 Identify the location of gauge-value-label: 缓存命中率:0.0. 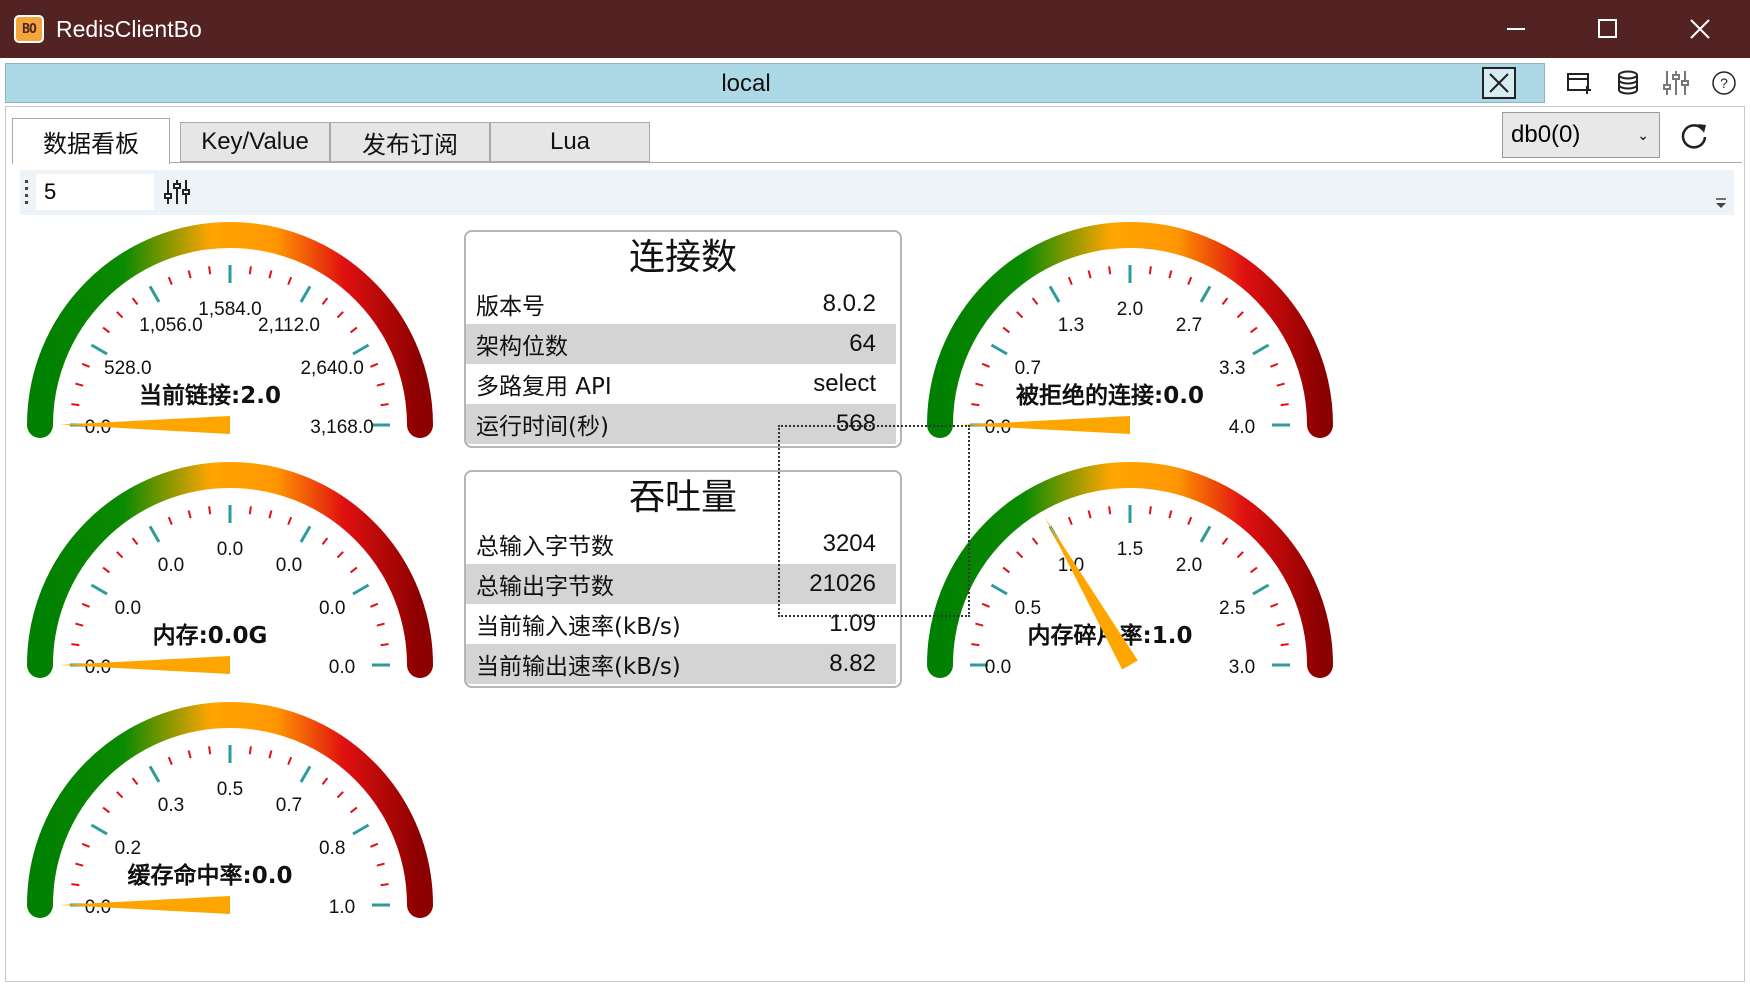
(210, 875).